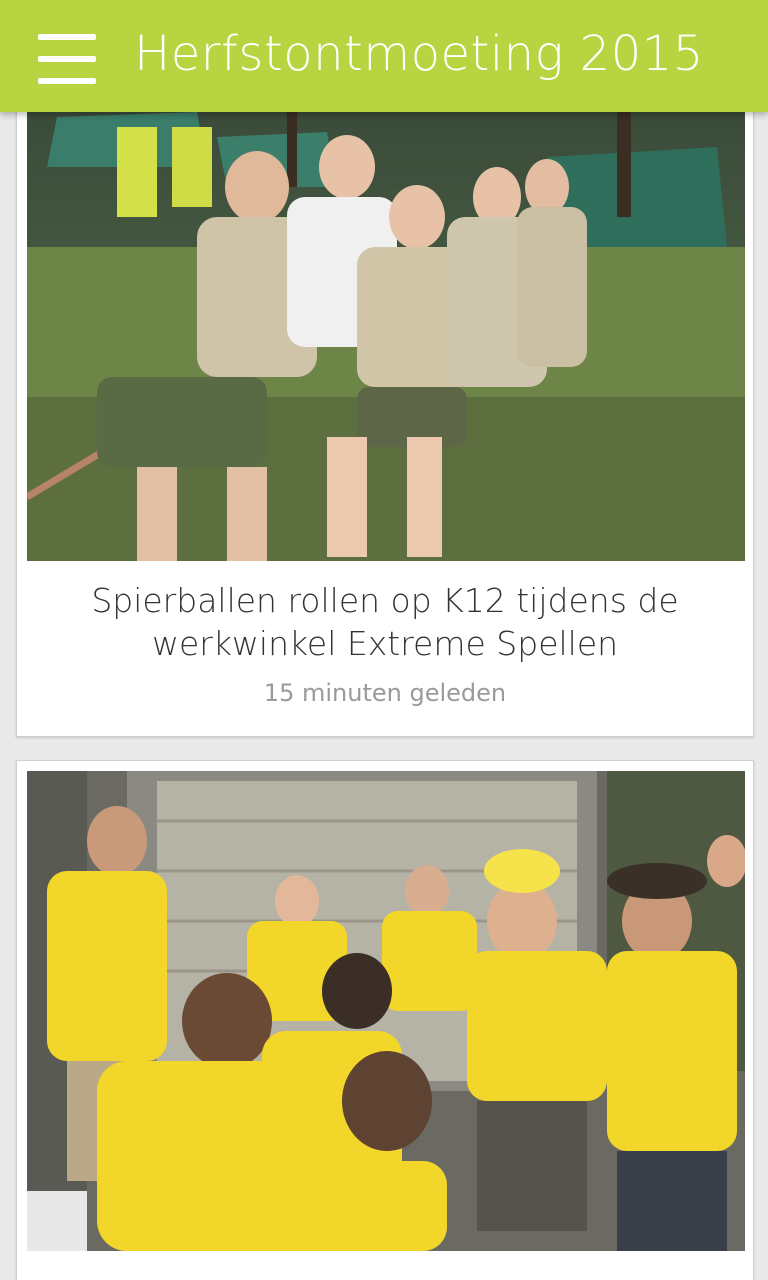 The height and width of the screenshot is (1280, 768). What do you see at coordinates (67, 60) in the screenshot?
I see `hamburger-menu-icon` at bounding box center [67, 60].